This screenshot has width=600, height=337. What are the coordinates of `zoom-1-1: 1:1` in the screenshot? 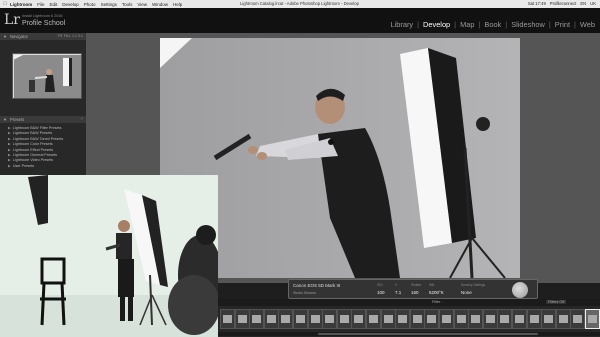 It's located at (74, 36).